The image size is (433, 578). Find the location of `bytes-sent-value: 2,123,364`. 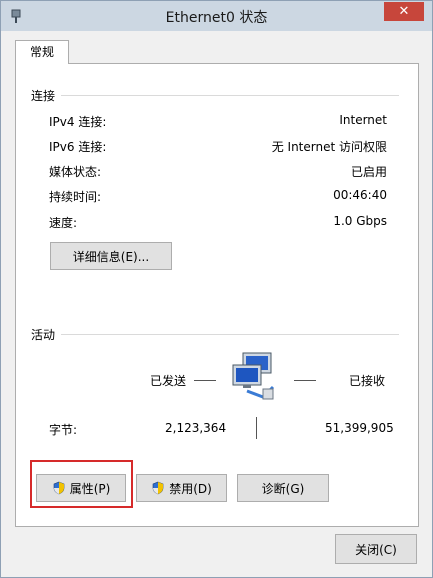

bytes-sent-value: 2,123,364 is located at coordinates (196, 428).